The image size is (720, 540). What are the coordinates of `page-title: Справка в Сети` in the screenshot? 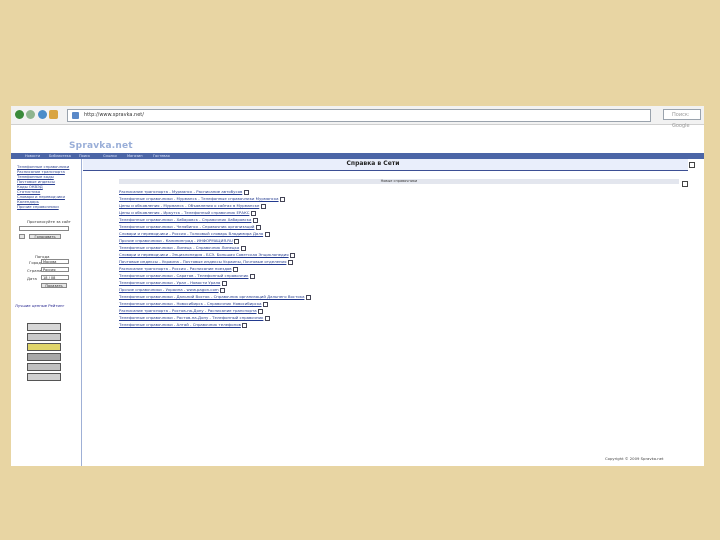 It's located at (373, 163).